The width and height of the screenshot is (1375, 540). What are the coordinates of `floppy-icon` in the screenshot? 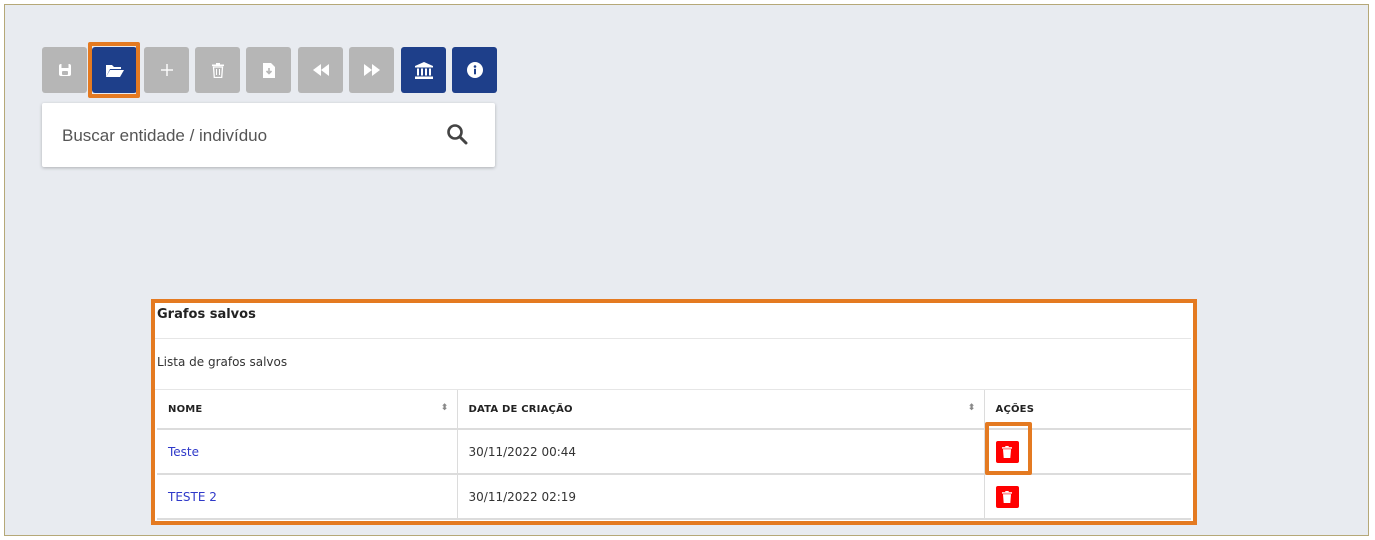 It's located at (64, 70).